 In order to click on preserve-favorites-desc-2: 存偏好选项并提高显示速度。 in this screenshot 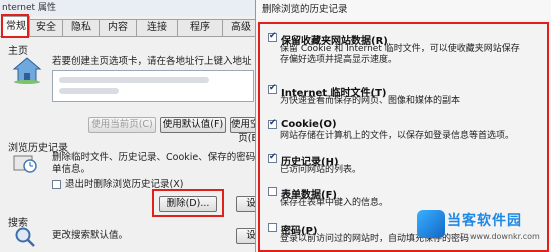, I will do `click(339, 60)`.